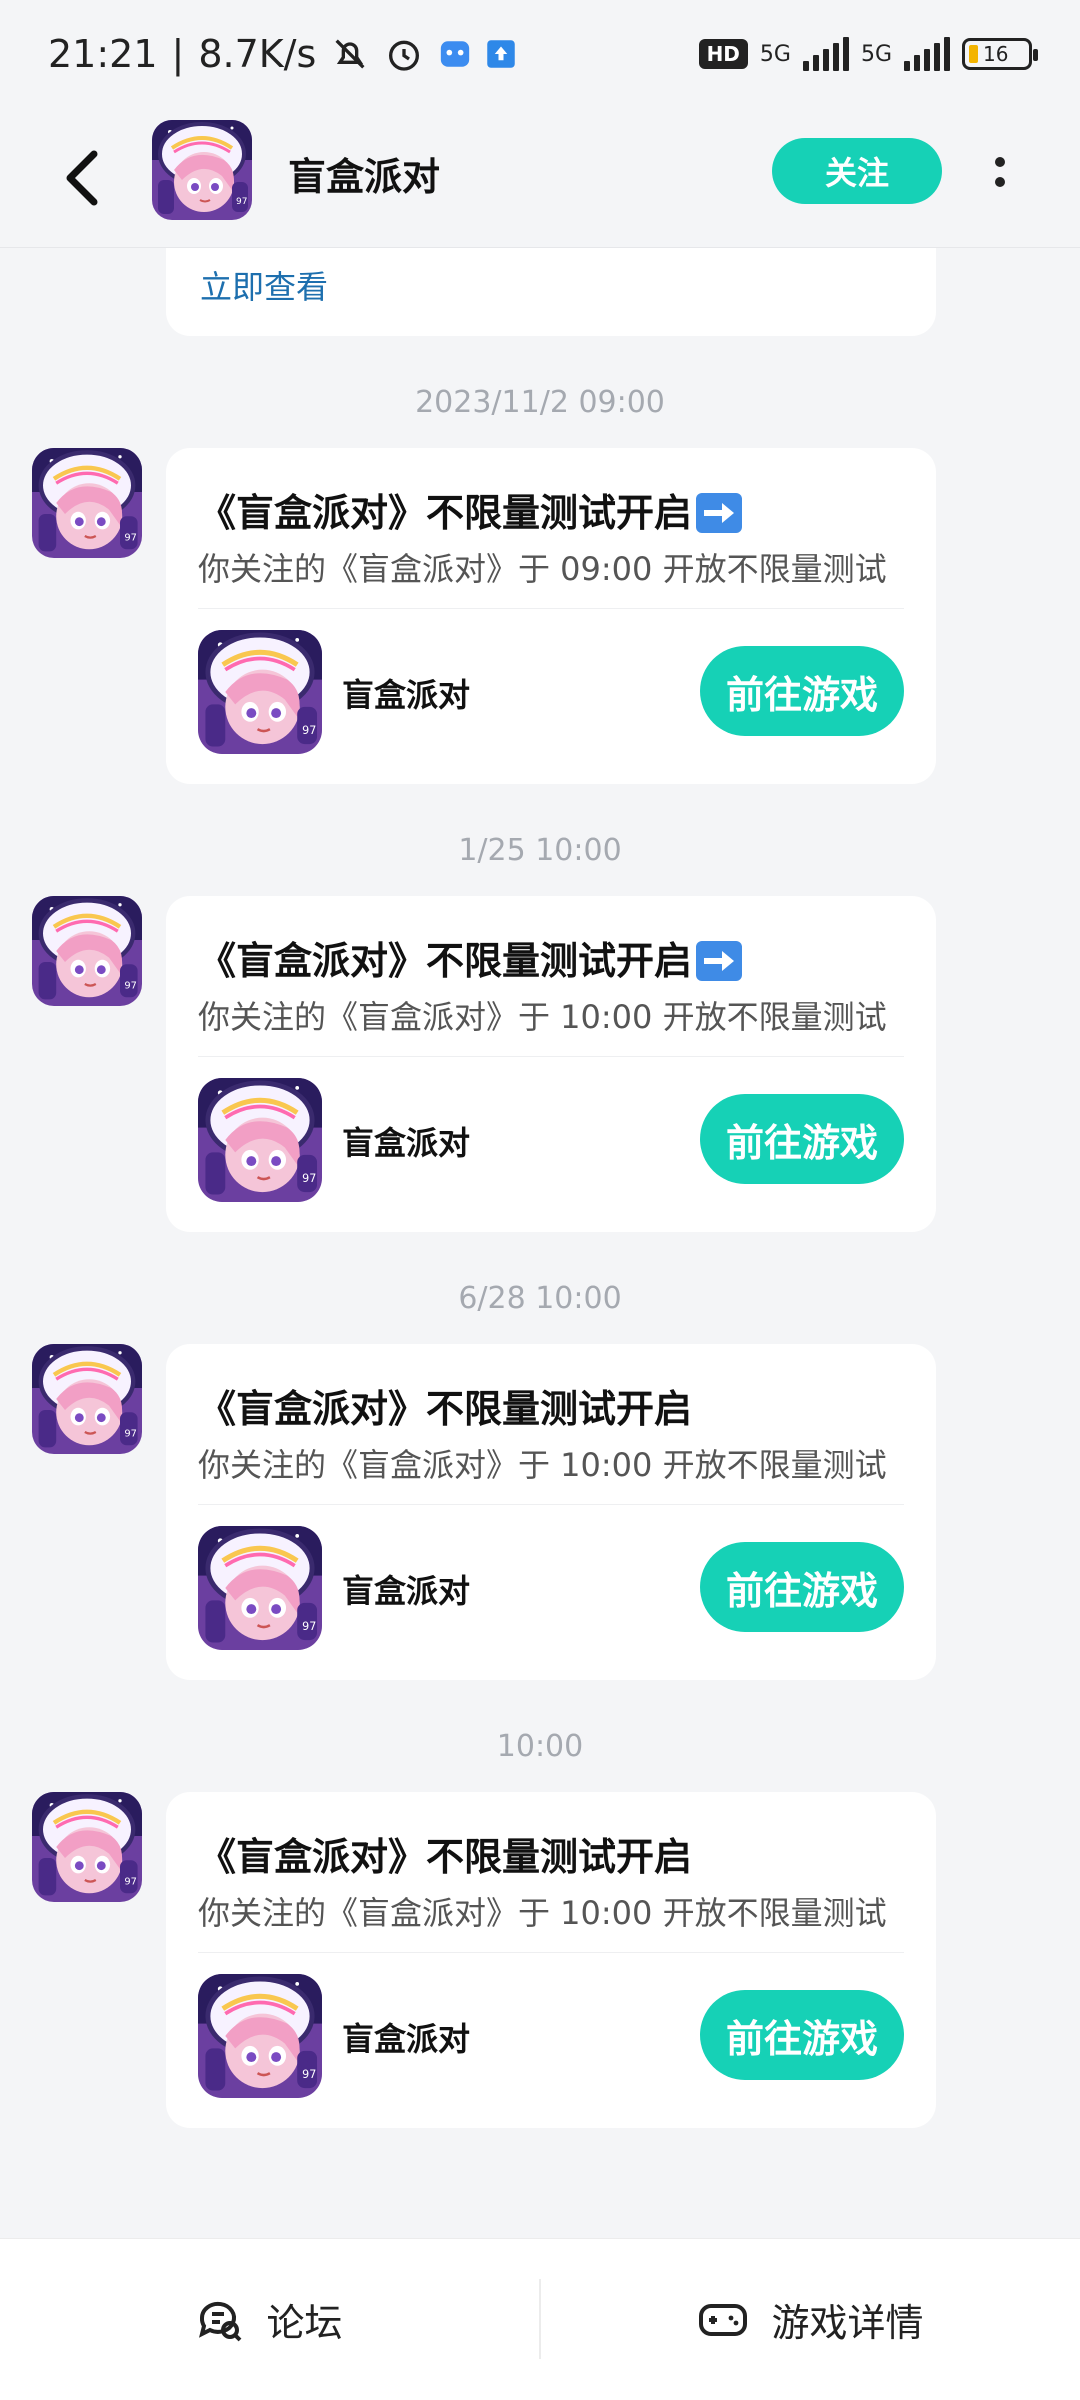  What do you see at coordinates (723, 2319) in the screenshot?
I see `gamepad-icon` at bounding box center [723, 2319].